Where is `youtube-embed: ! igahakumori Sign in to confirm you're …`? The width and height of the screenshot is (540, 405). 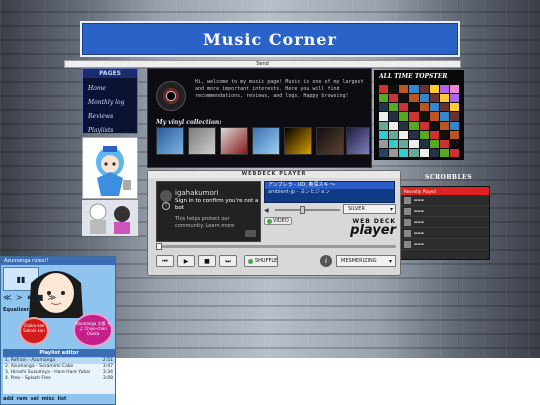
youtube-embed: ! igahakumori Sign in to confirm you're … is located at coordinates (208, 211).